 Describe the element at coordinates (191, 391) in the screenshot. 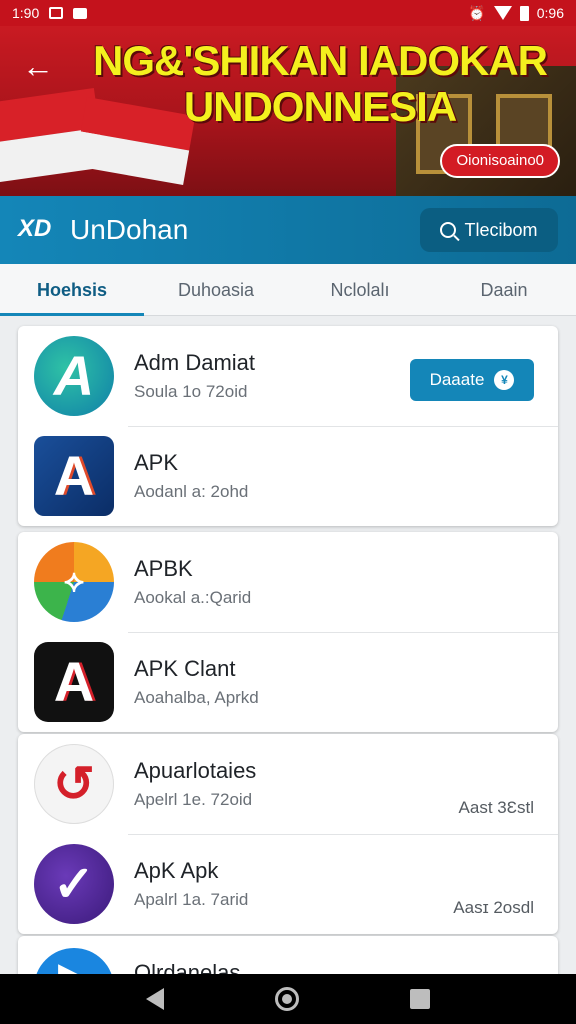

I see `app-subtitle: Soula 1o 72oid` at that location.